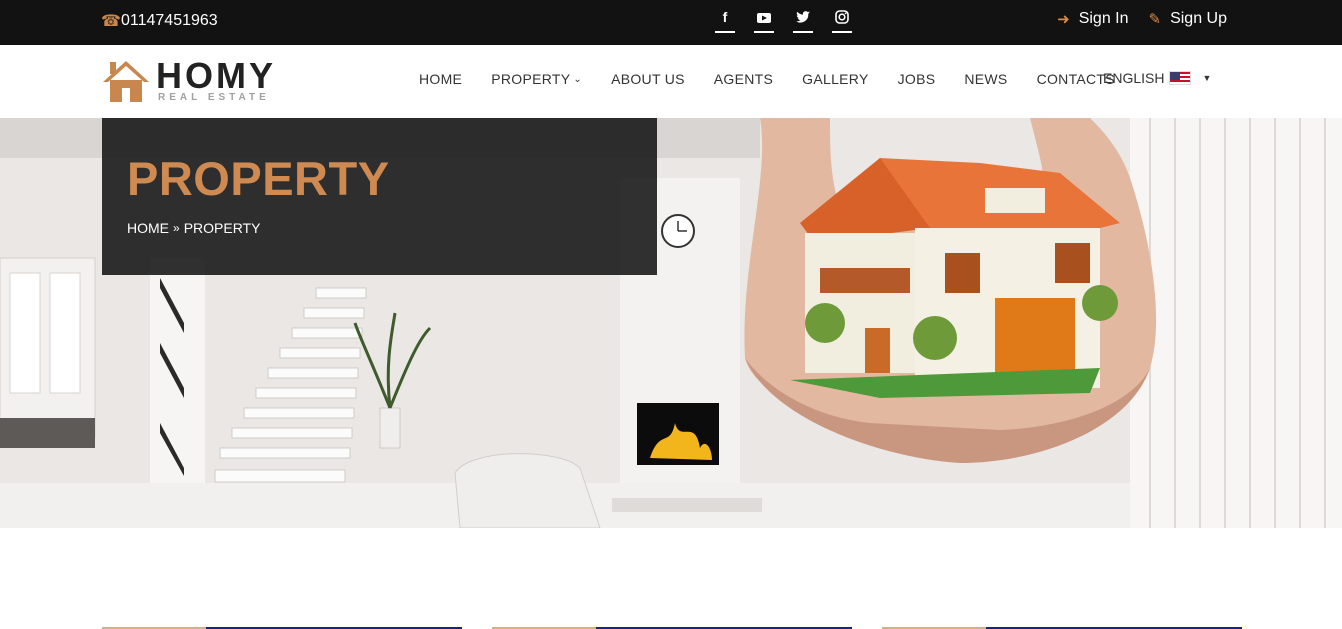 The width and height of the screenshot is (1342, 629). Describe the element at coordinates (1142, 19) in the screenshot. I see `auth-links: ➜ Sign In ✎ Sign Up` at that location.